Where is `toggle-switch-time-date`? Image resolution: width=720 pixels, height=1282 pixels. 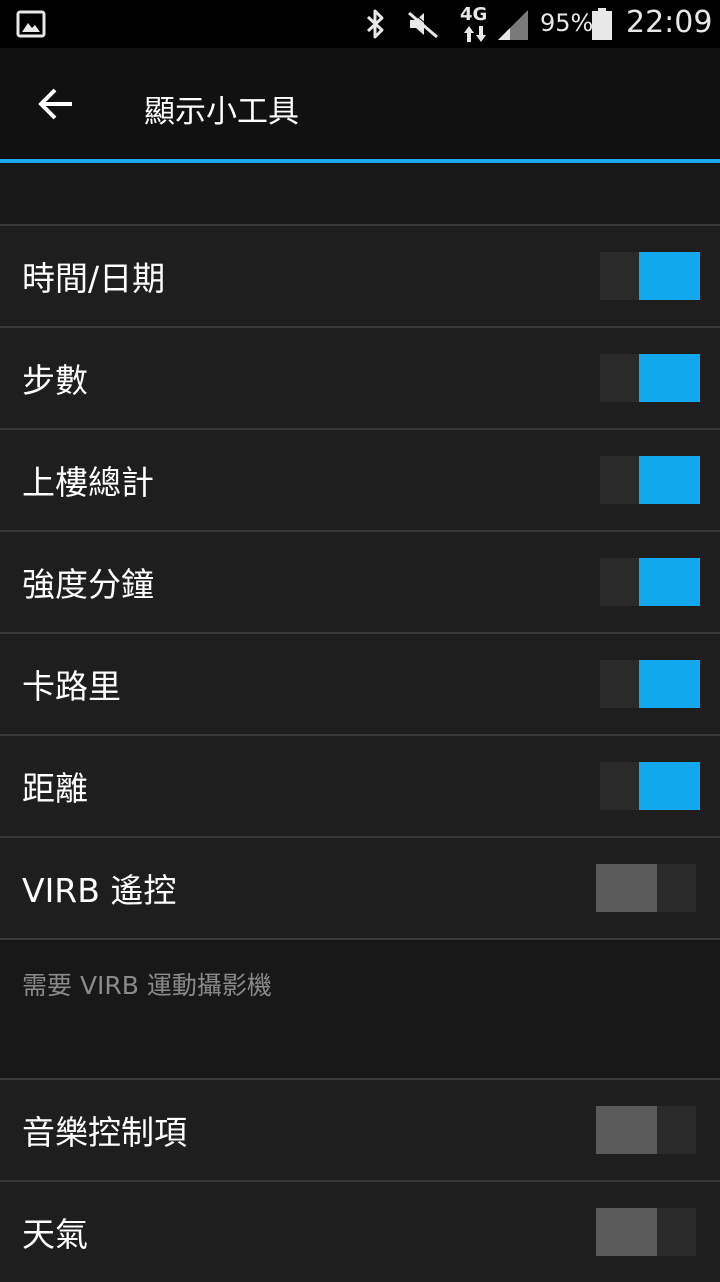 toggle-switch-time-date is located at coordinates (650, 276).